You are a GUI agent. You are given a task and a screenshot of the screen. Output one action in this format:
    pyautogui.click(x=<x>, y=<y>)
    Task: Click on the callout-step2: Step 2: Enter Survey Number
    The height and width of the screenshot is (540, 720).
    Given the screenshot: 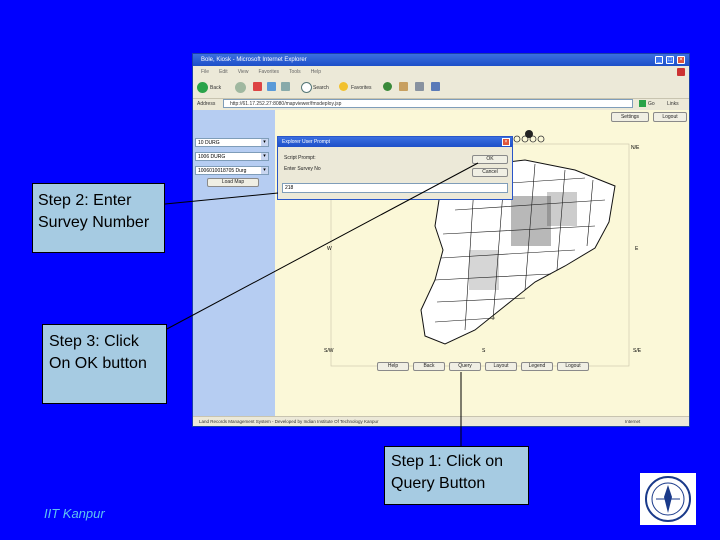 What is the action you would take?
    pyautogui.click(x=98, y=218)
    